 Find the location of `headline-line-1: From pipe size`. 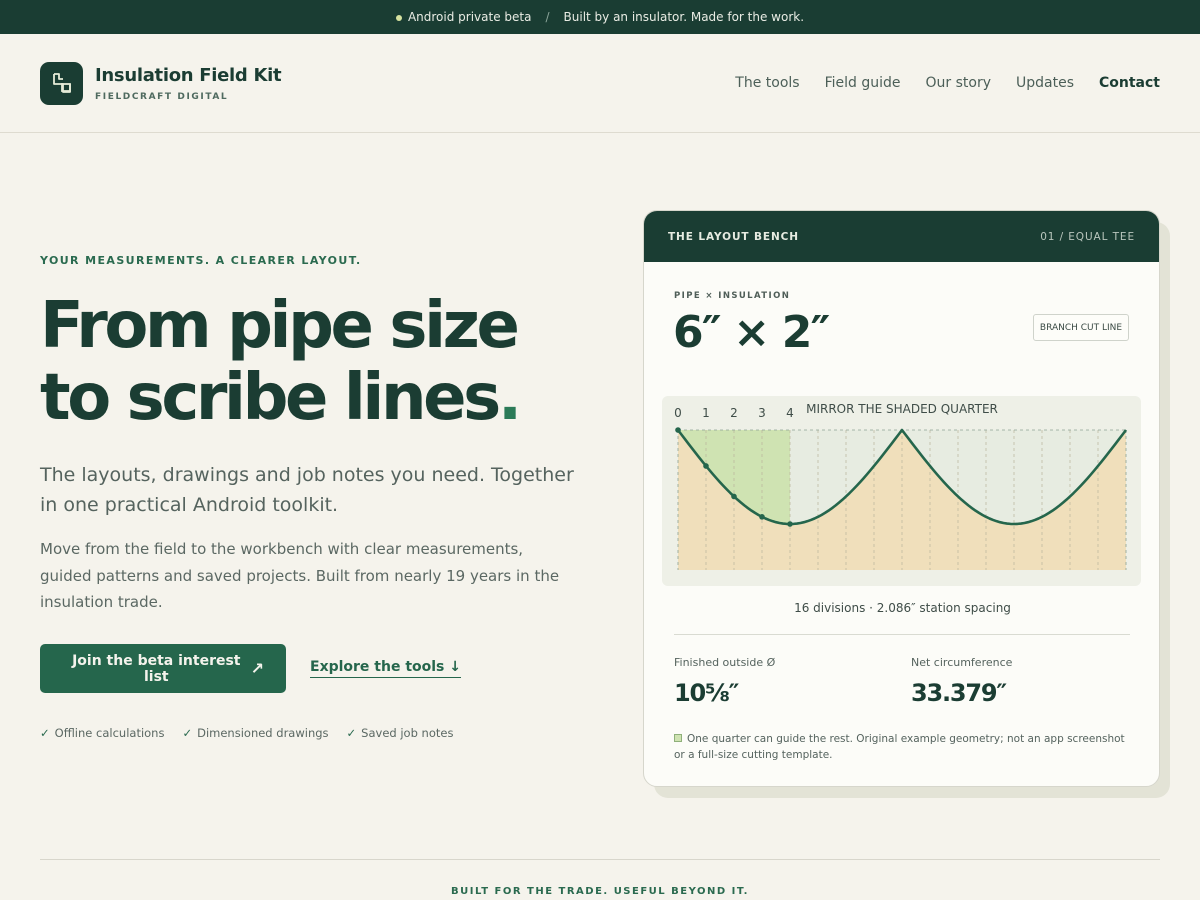

headline-line-1: From pipe size is located at coordinates (280, 326).